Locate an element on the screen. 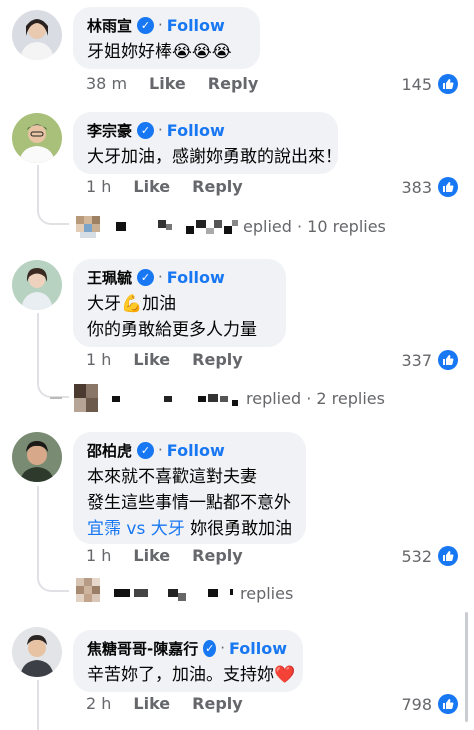  replies-summary: eplied · 10 replies is located at coordinates (314, 226).